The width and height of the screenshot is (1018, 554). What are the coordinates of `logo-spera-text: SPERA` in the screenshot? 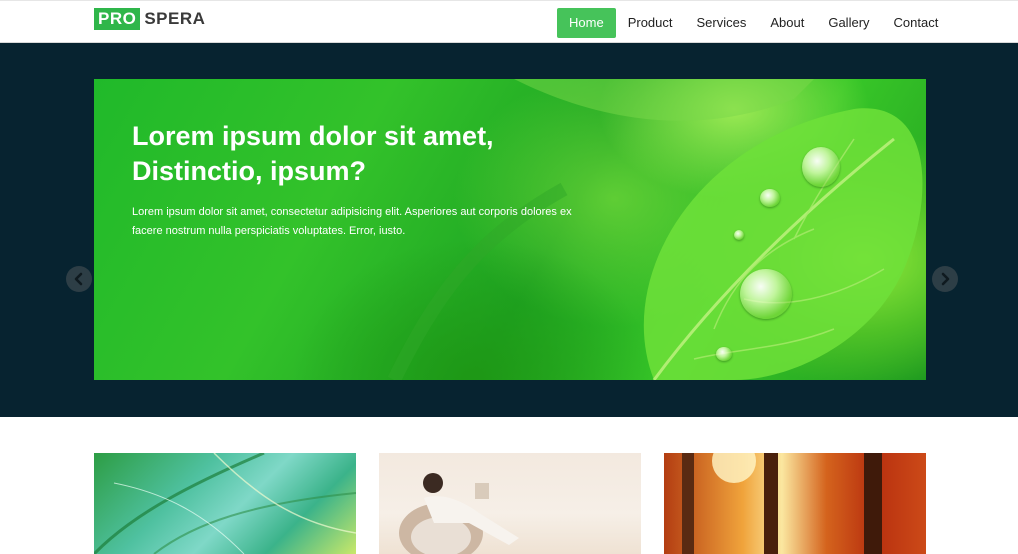 It's located at (175, 18).